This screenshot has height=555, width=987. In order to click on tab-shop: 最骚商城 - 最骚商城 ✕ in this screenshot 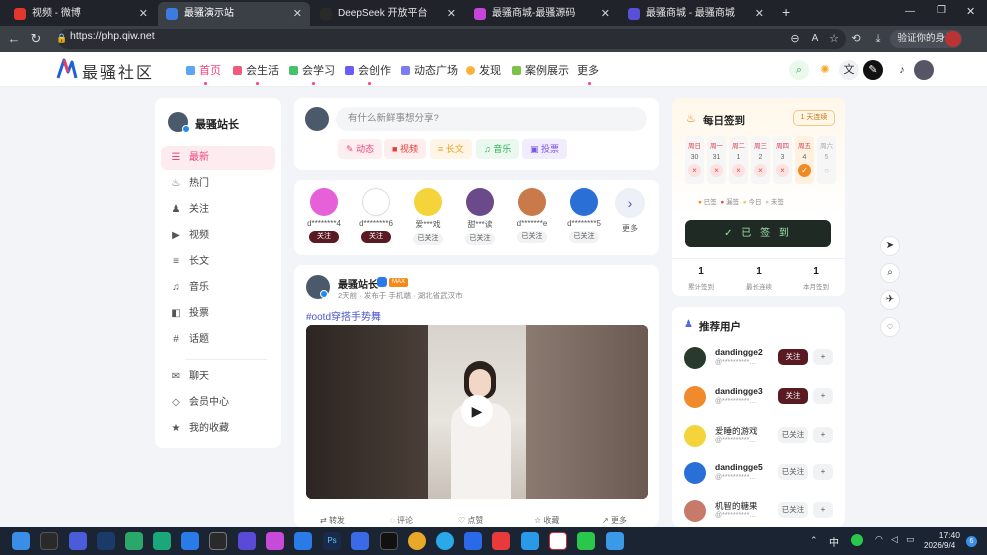, I will do `click(696, 14)`.